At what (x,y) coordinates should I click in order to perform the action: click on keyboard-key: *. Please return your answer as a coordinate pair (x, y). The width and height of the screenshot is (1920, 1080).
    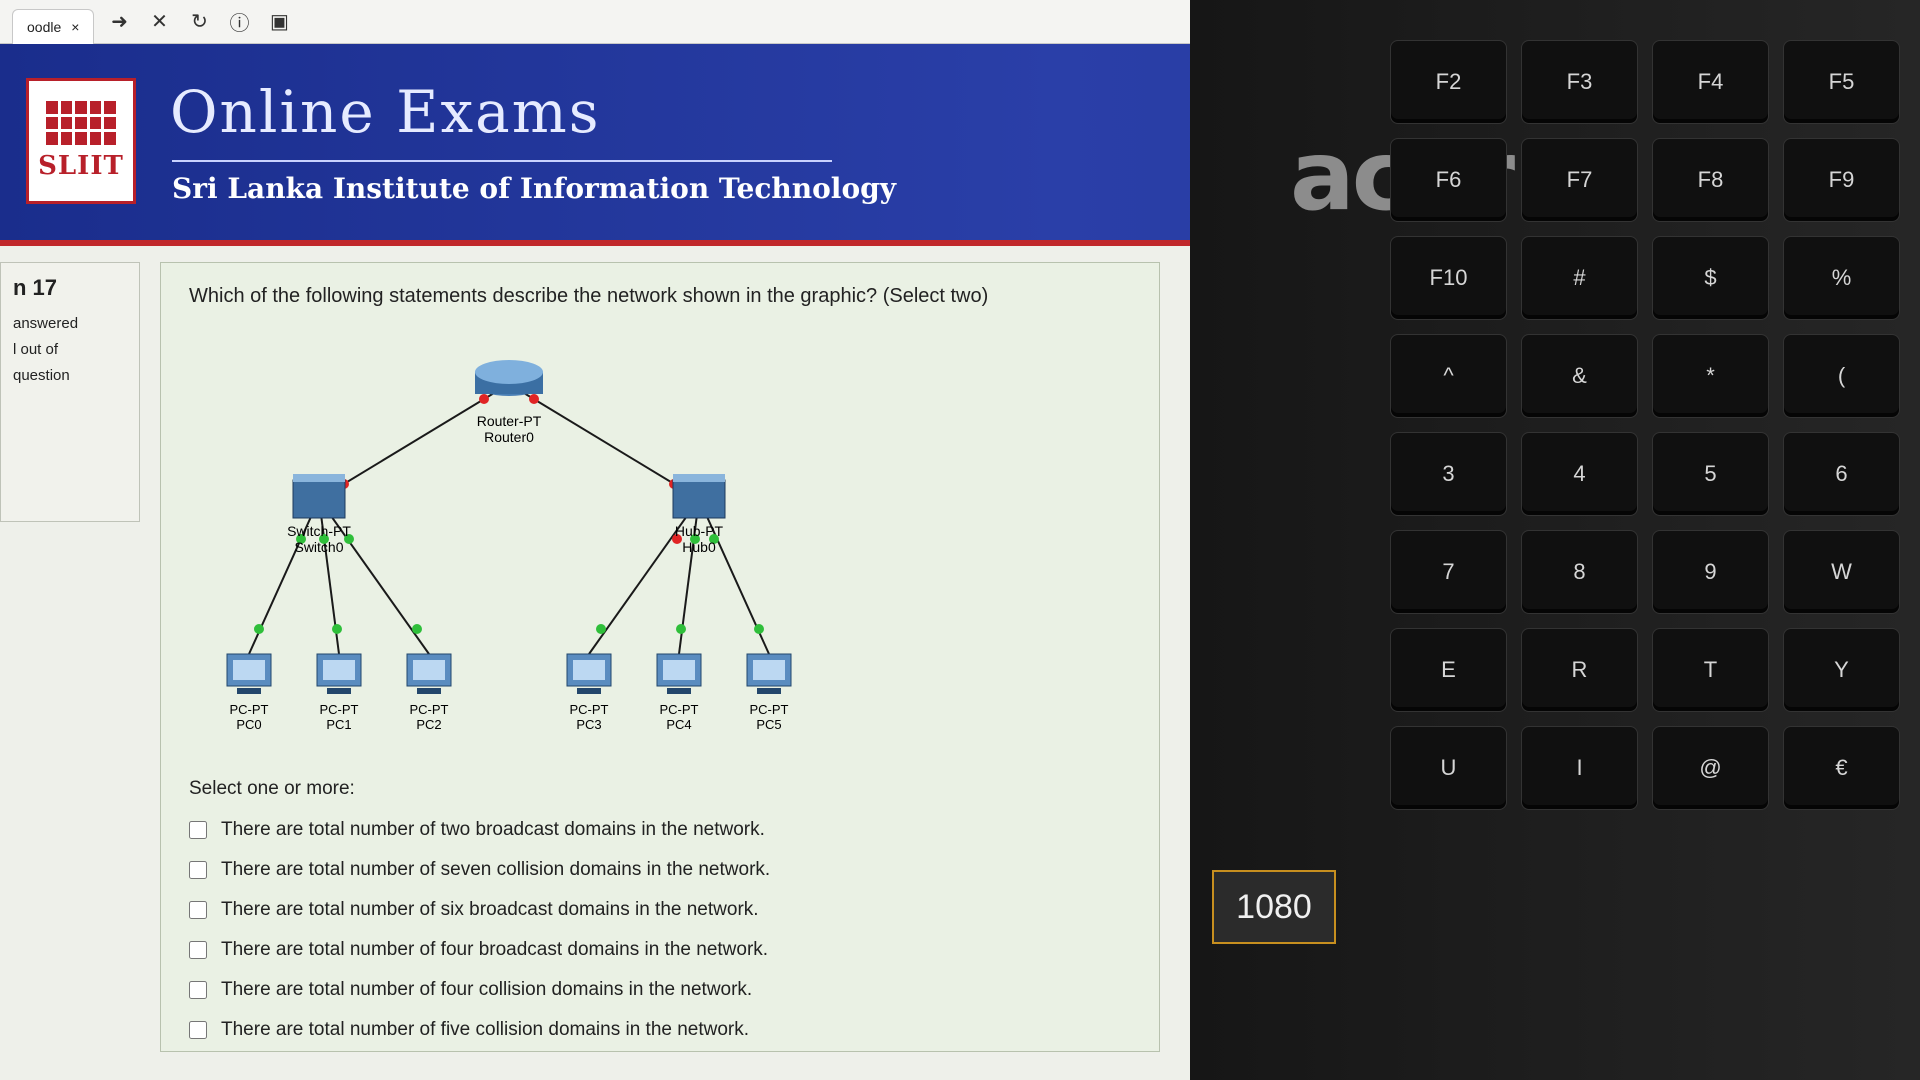
    Looking at the image, I should click on (1710, 376).